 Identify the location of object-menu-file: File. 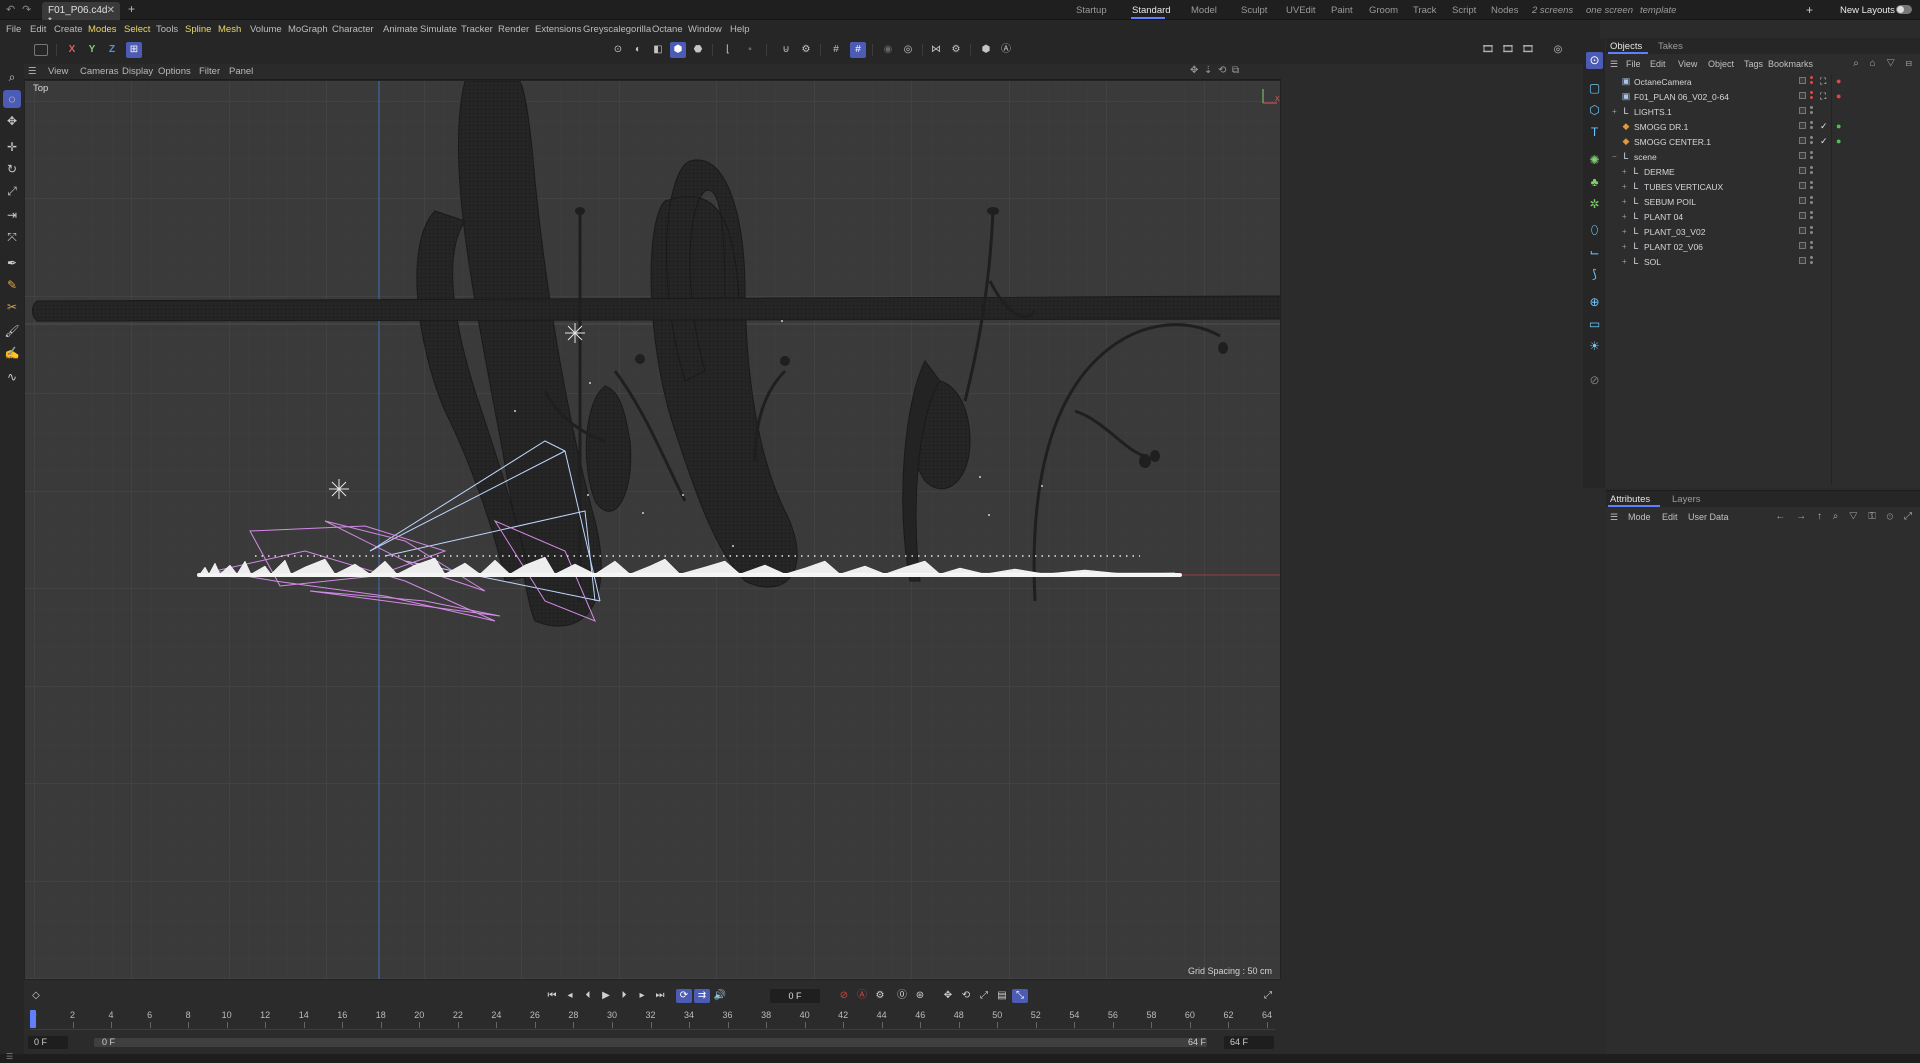
(1633, 64).